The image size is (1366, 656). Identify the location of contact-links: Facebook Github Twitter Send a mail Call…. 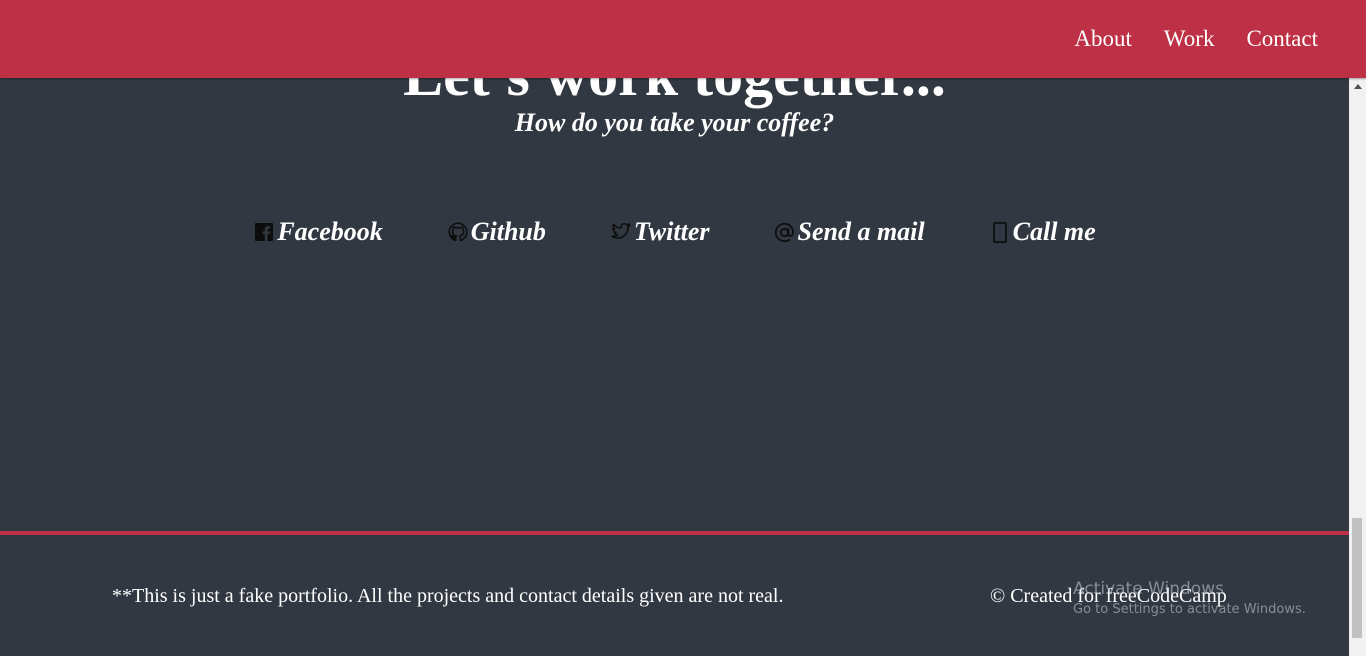
(674, 232).